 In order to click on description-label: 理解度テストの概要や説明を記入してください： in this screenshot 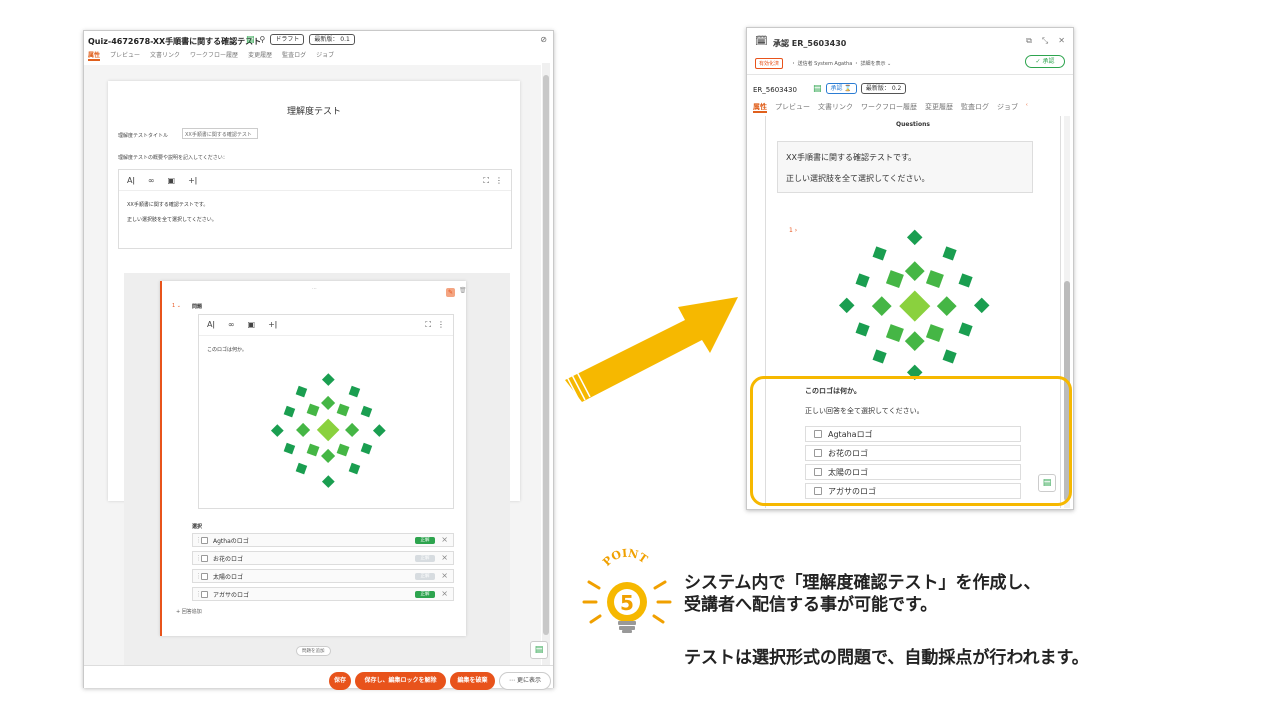, I will do `click(173, 158)`.